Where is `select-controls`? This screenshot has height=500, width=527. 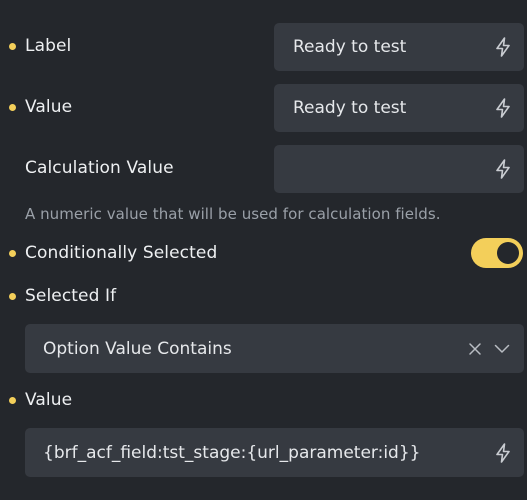
select-controls is located at coordinates (489, 349).